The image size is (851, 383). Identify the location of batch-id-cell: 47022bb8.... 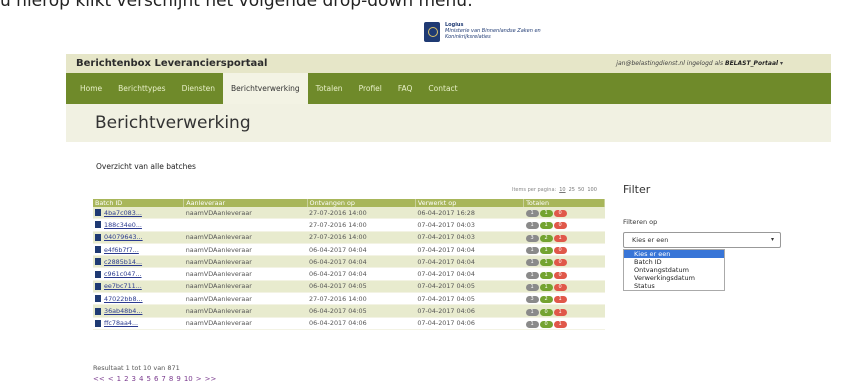
(138, 299).